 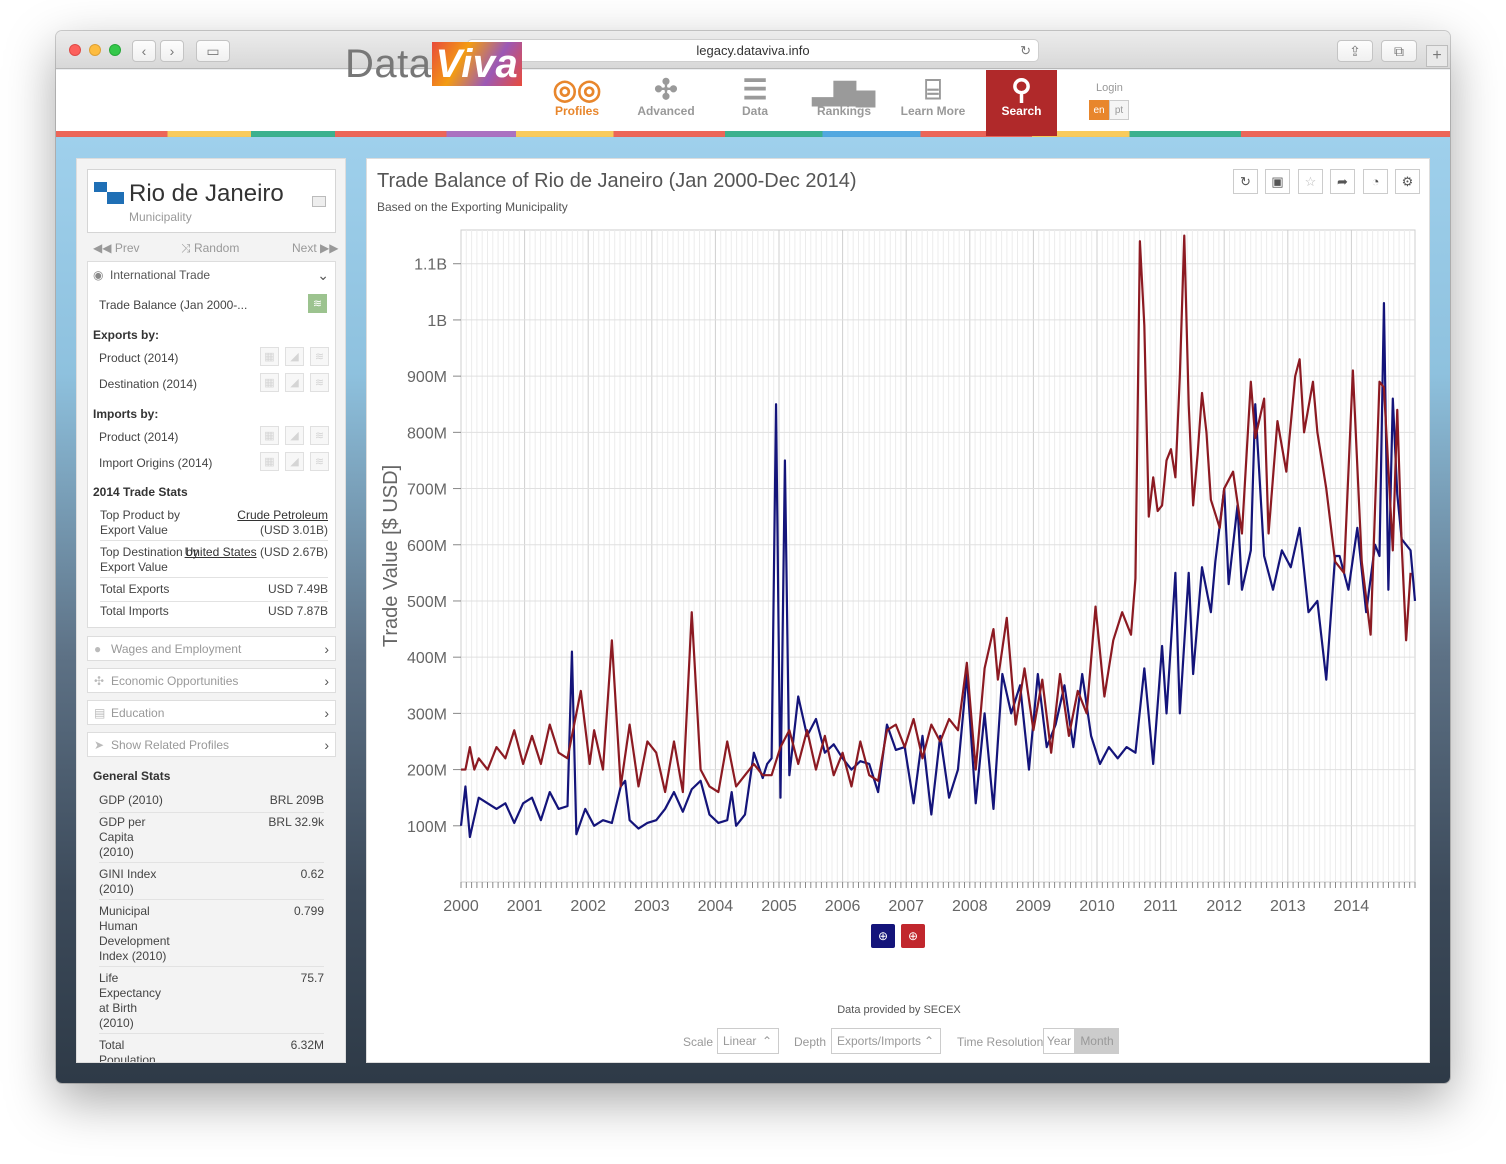 What do you see at coordinates (1288, 906) in the screenshot?
I see `x-tick-label: 2013` at bounding box center [1288, 906].